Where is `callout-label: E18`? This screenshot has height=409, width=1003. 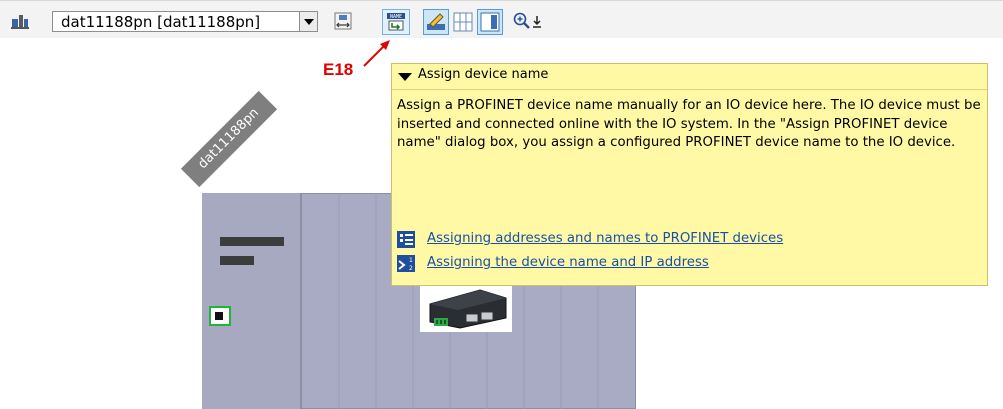 callout-label: E18 is located at coordinates (338, 69).